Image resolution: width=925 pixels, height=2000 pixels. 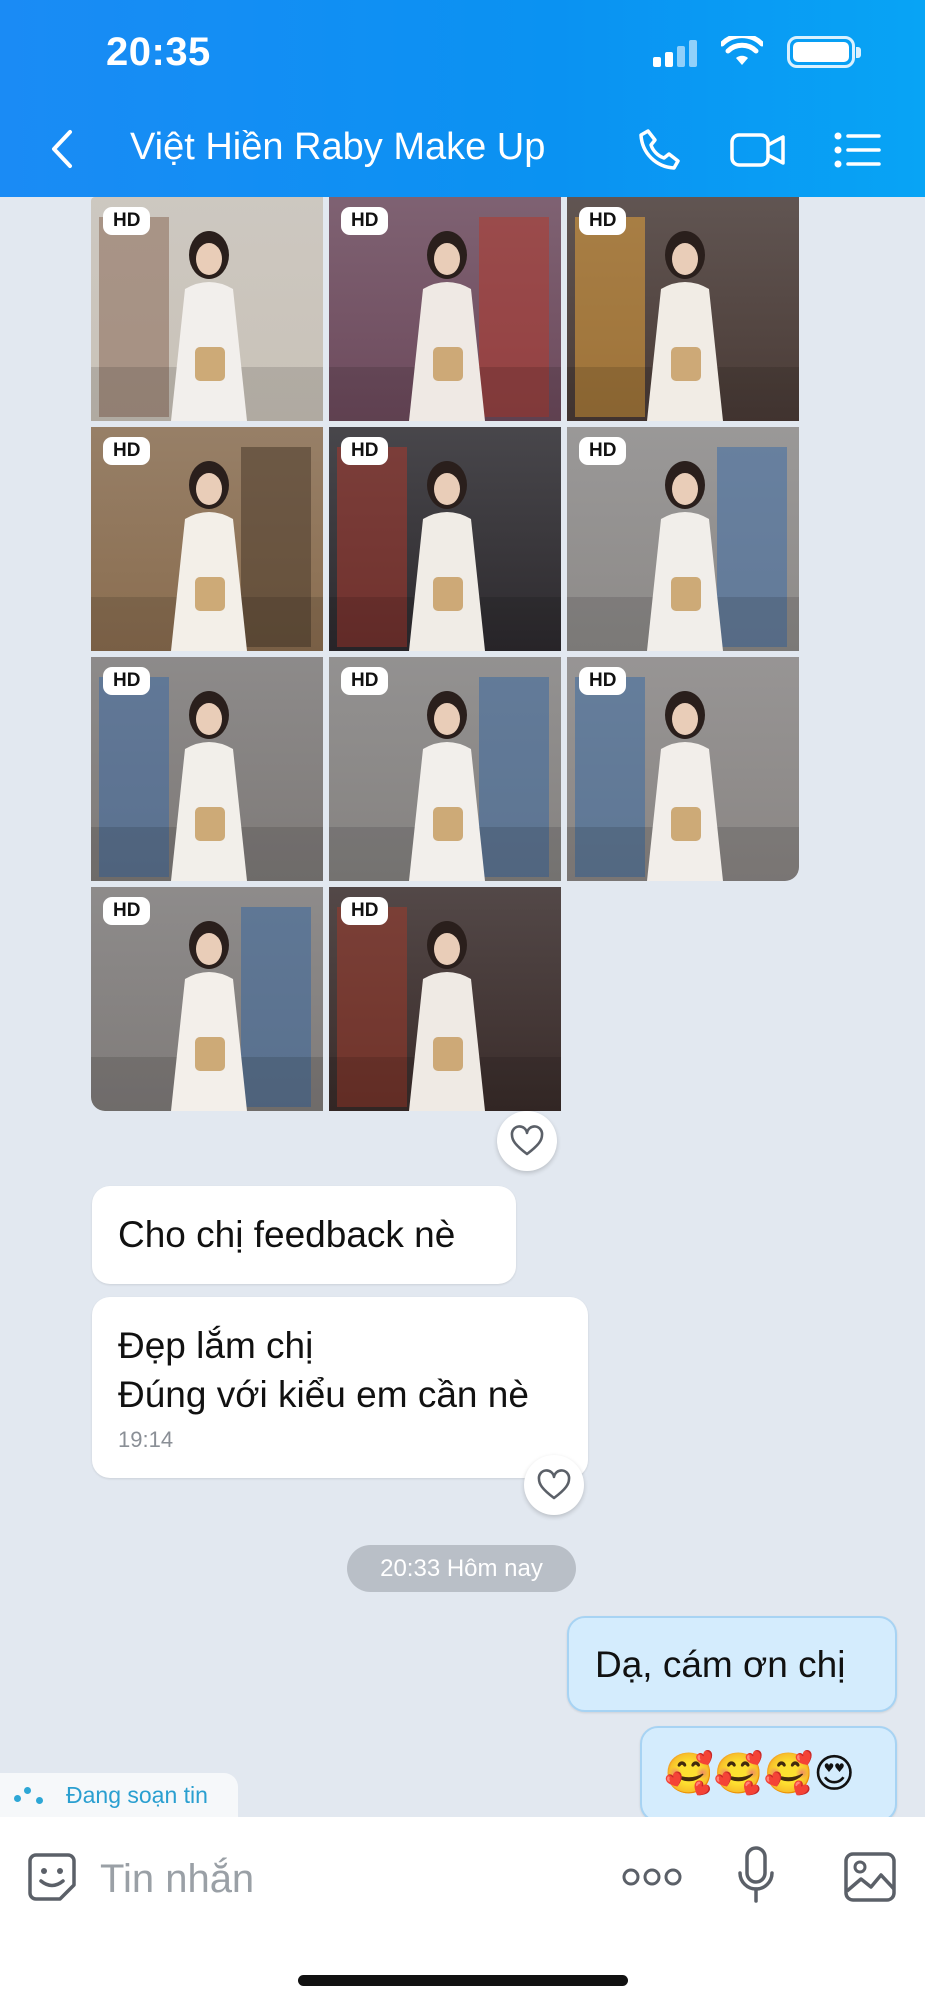 What do you see at coordinates (461, 1568) in the screenshot?
I see `date-separator: 20:33 Hôm nay` at bounding box center [461, 1568].